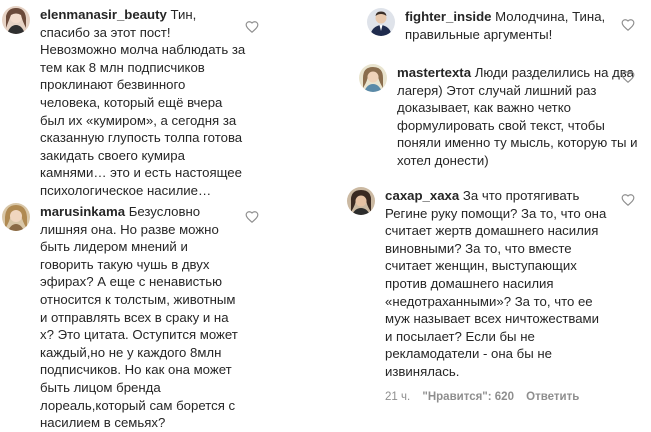  What do you see at coordinates (103, 14) in the screenshot?
I see `comment-username: elenmanasir_beauty` at bounding box center [103, 14].